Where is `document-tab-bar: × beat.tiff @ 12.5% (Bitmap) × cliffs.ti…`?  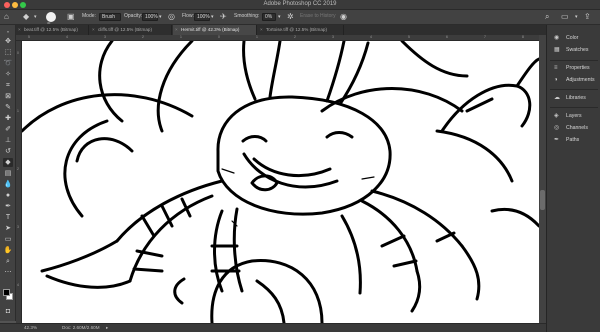
document-tab-bar: × beat.tiff @ 12.5% (Bitmap) × cliffs.ti… is located at coordinates (281, 30).